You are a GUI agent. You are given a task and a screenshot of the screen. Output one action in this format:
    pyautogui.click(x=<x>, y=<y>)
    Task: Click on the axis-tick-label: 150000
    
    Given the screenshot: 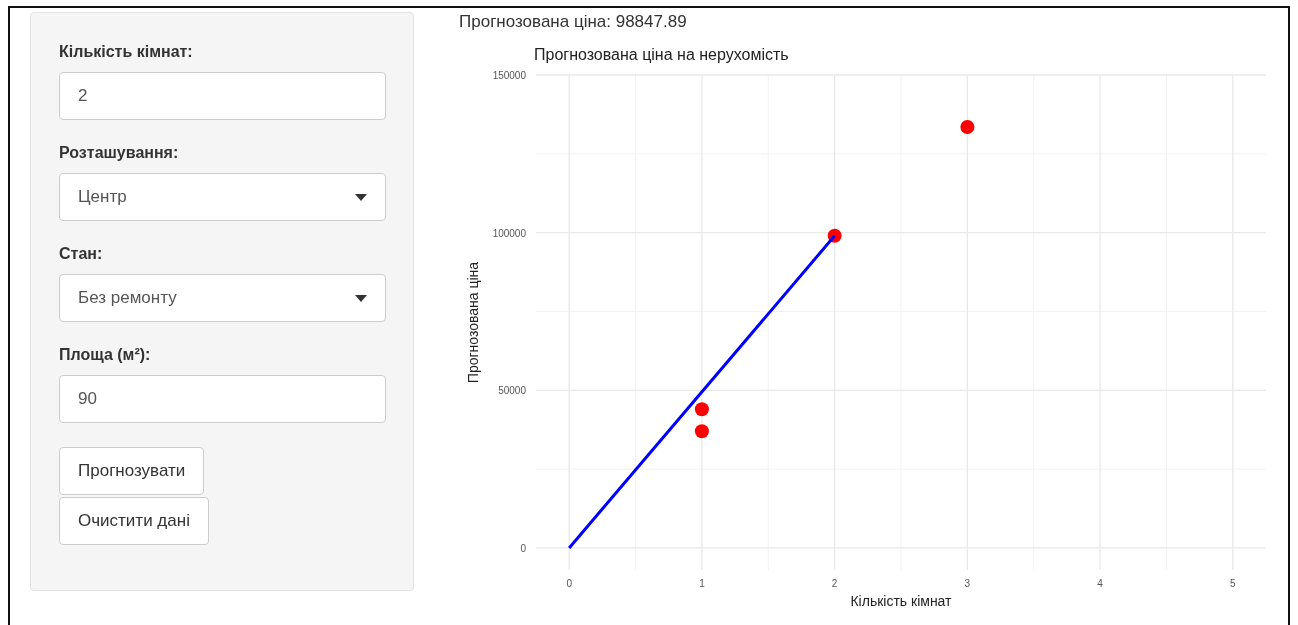 What is the action you would take?
    pyautogui.click(x=509, y=75)
    